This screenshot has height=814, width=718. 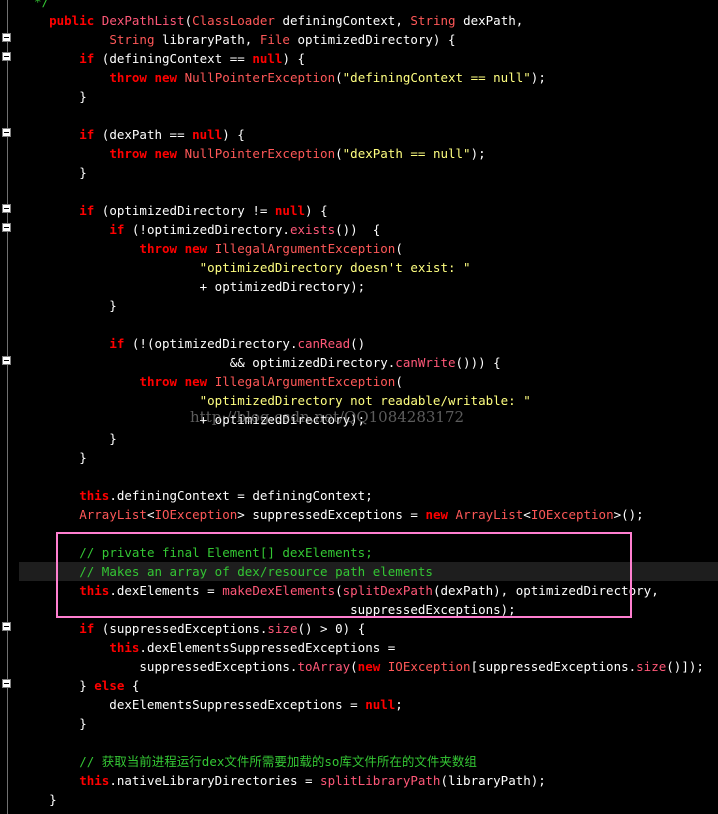 I want to click on code-token: }, so click(x=57, y=685).